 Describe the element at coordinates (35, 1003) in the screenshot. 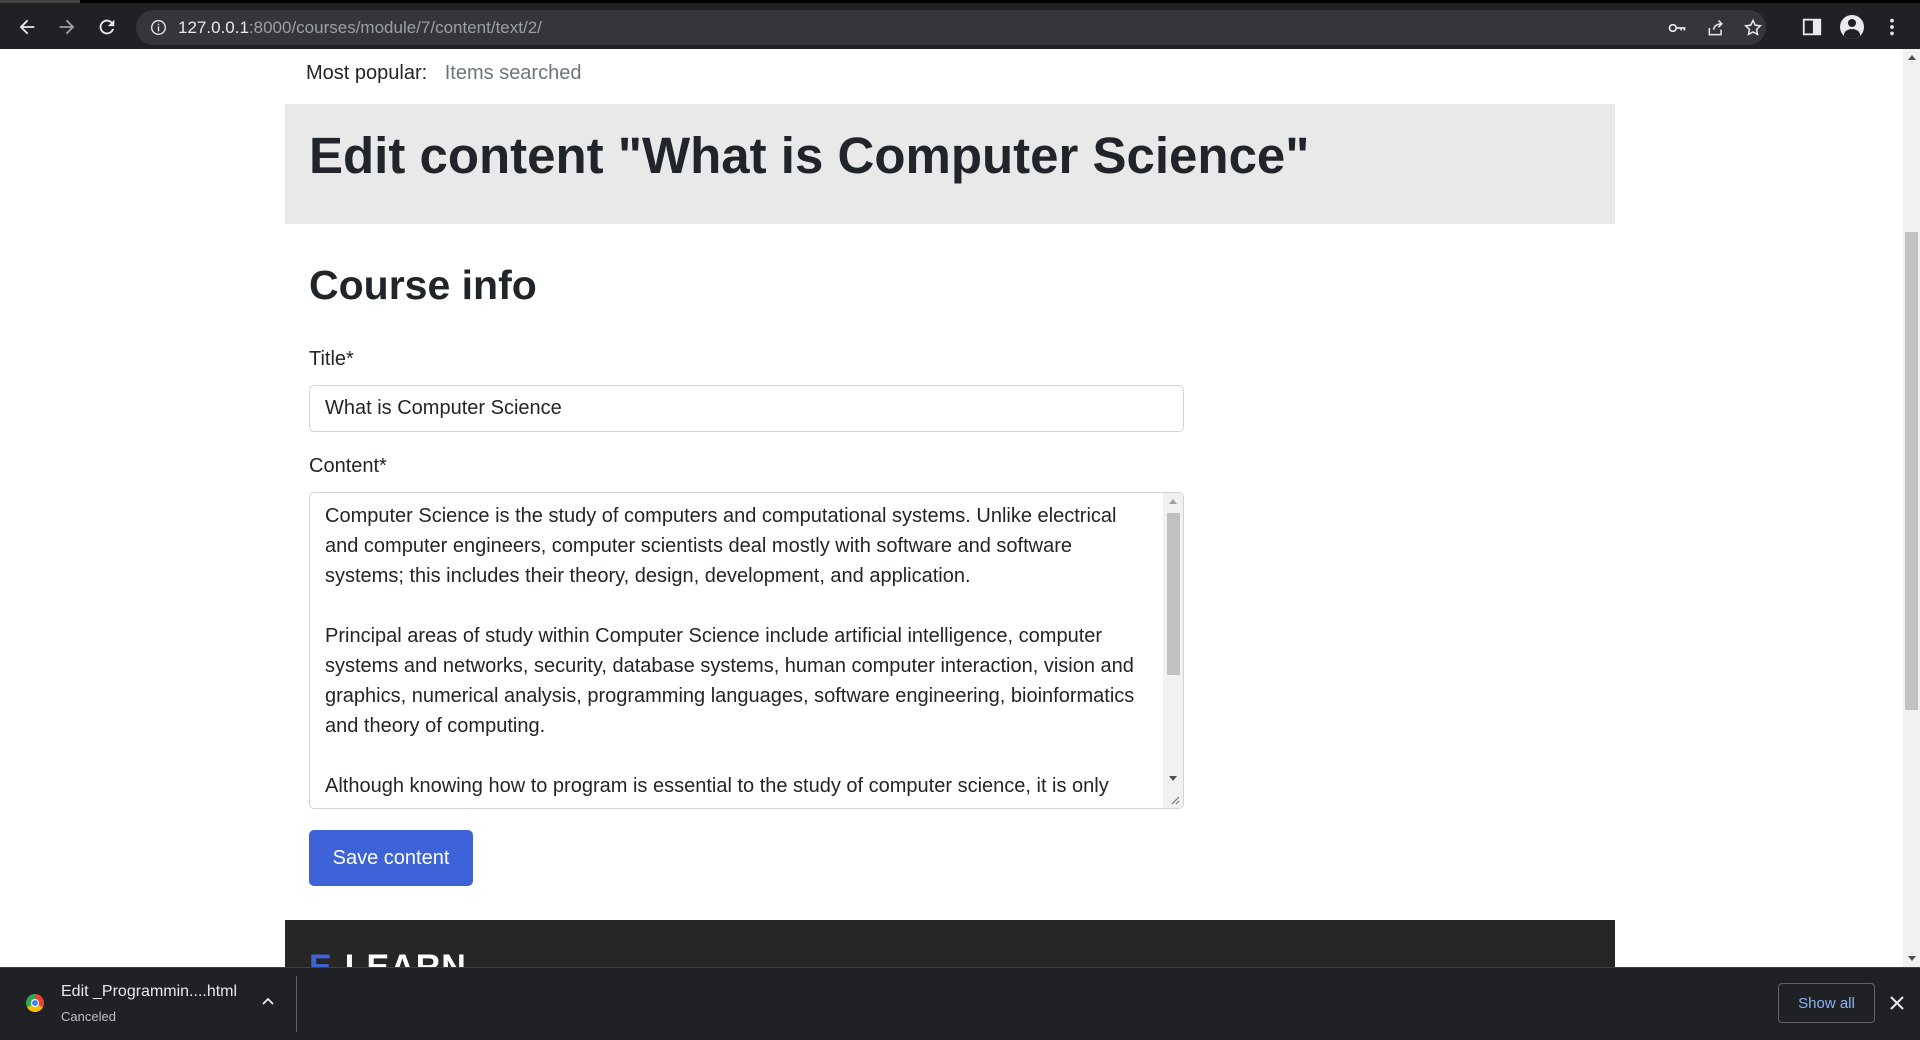

I see `chrome-file-icon` at that location.